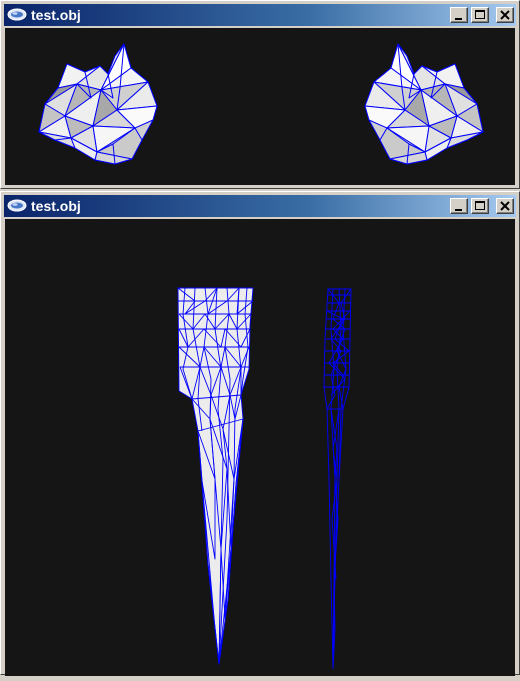 Image resolution: width=520 pixels, height=681 pixels. What do you see at coordinates (98, 104) in the screenshot?
I see `shaded-mesh-left` at bounding box center [98, 104].